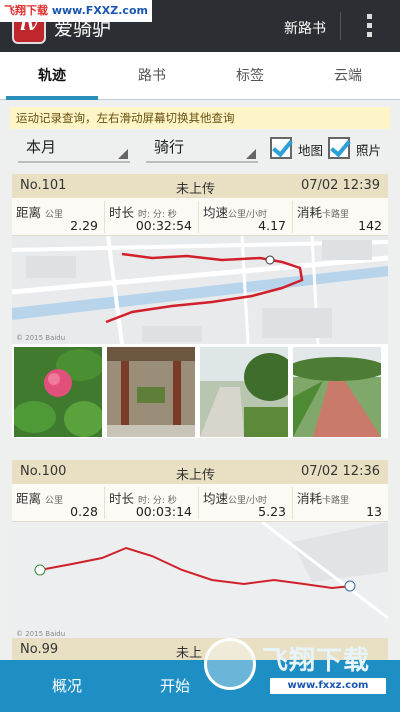 The width and height of the screenshot is (400, 712). I want to click on stat-calories: 消耗卡路里 13, so click(340, 503).